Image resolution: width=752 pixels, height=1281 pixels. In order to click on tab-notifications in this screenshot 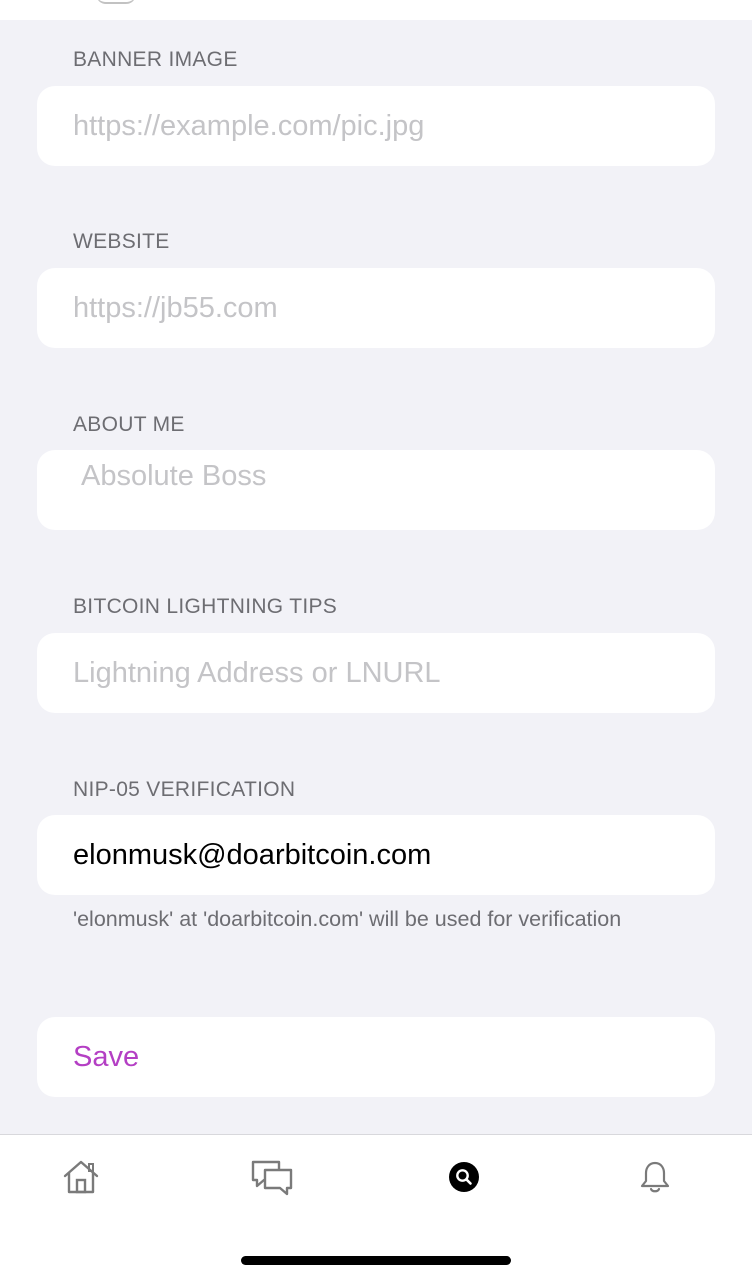, I will do `click(655, 1177)`.